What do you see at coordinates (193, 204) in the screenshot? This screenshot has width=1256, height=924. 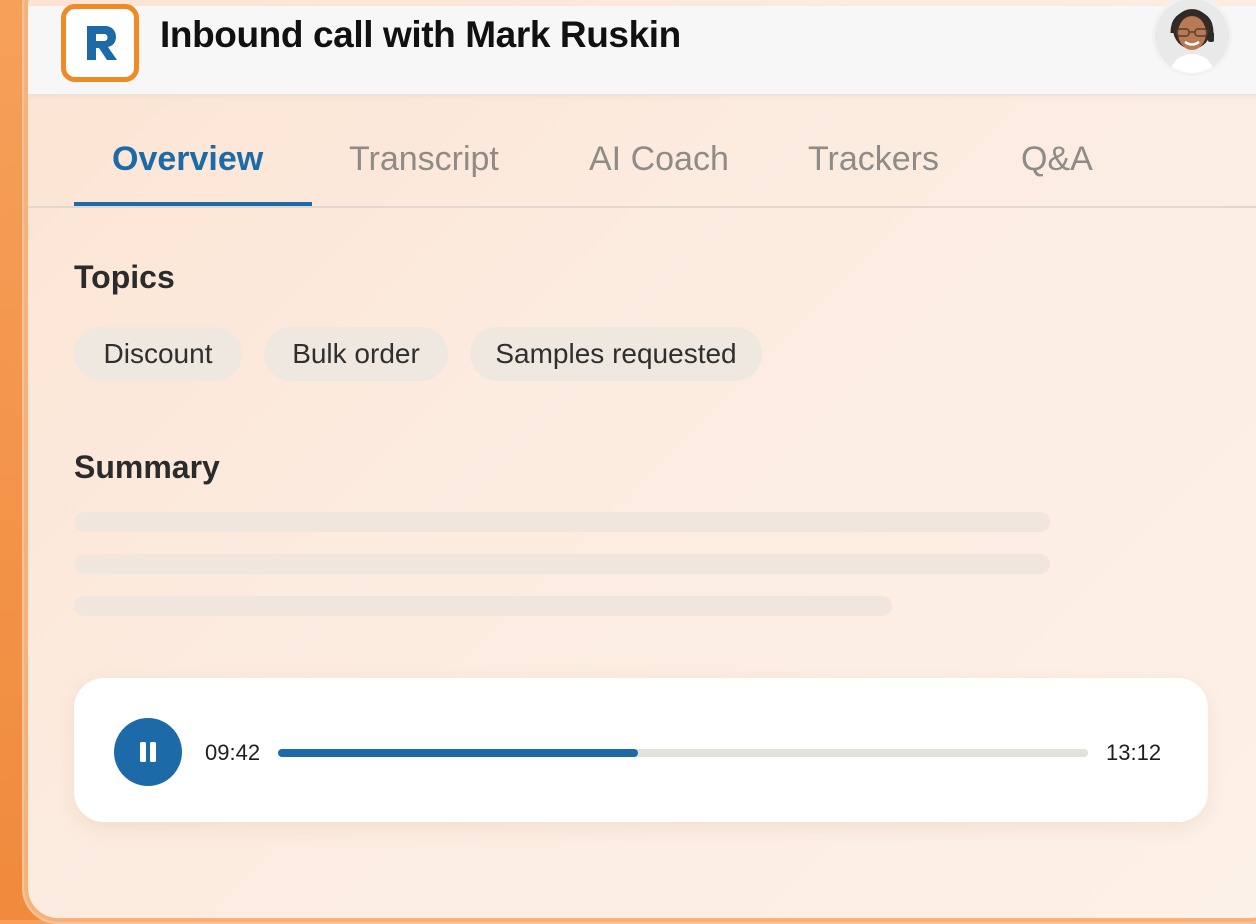 I see `active-tab-indicator` at bounding box center [193, 204].